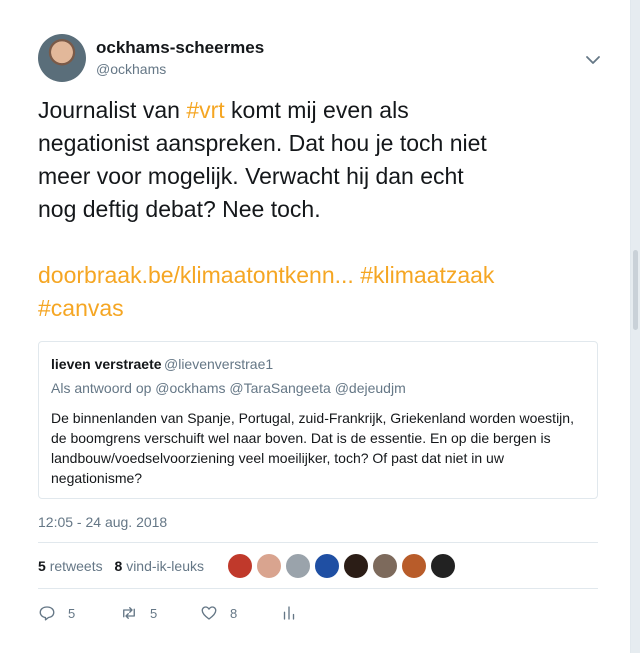 This screenshot has width=640, height=653. Describe the element at coordinates (280, 388) in the screenshot. I see `reply-mentions: @ockhams @TaraSangeeta @dejeudjm` at that location.